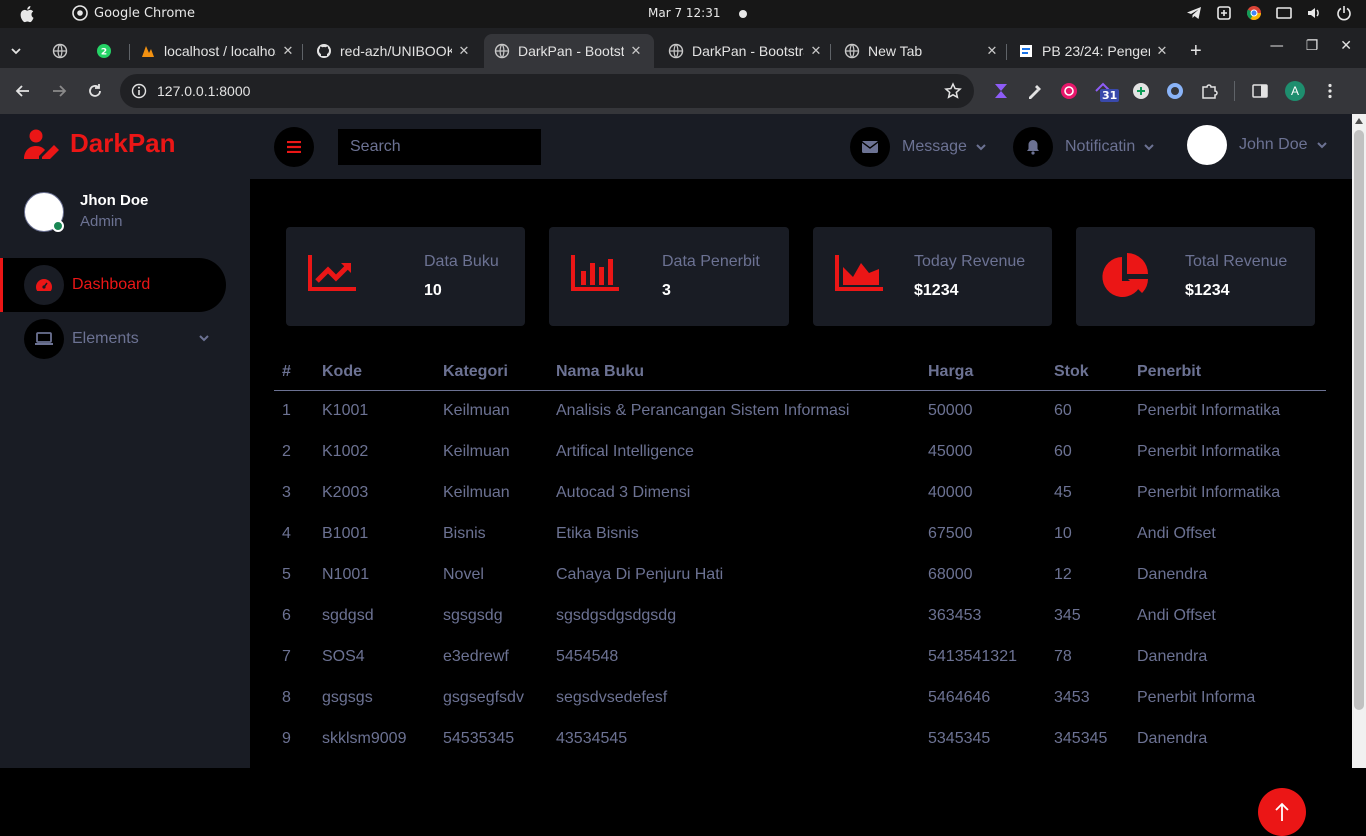 The width and height of the screenshot is (1366, 836). Describe the element at coordinates (895, 51) in the screenshot. I see `tab-title: New Tab` at that location.